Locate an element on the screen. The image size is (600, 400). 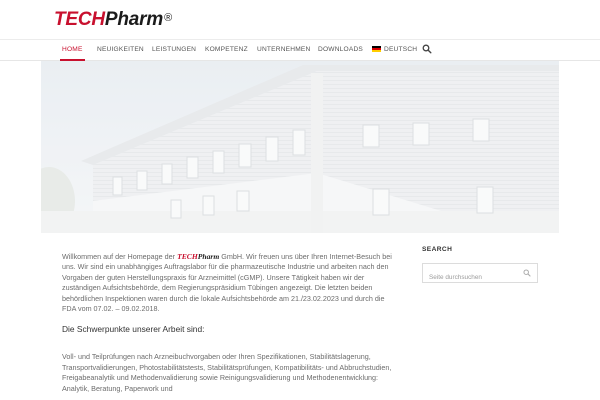
inline-brand: TECHPharm is located at coordinates (198, 256).